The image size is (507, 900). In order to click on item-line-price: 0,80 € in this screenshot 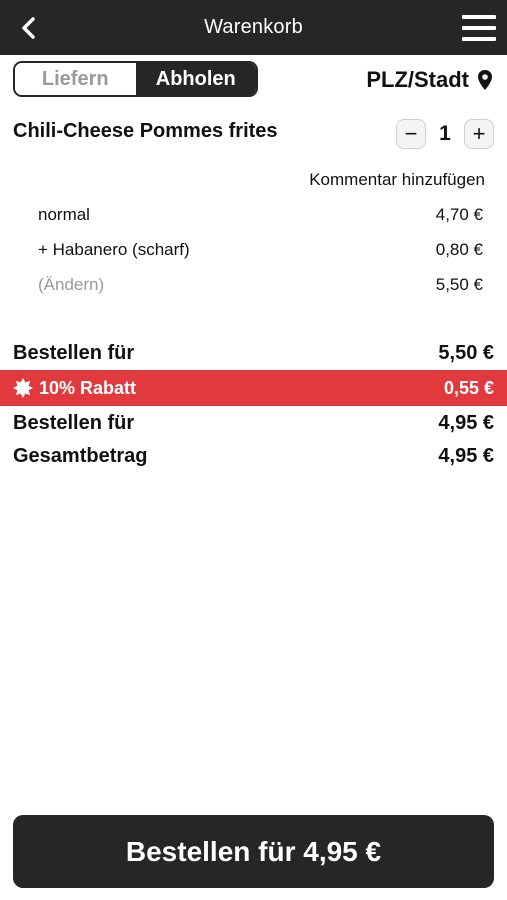, I will do `click(459, 249)`.